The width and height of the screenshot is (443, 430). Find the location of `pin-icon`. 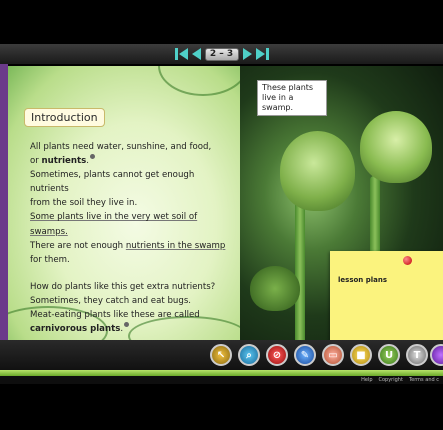

pin-icon is located at coordinates (407, 260).